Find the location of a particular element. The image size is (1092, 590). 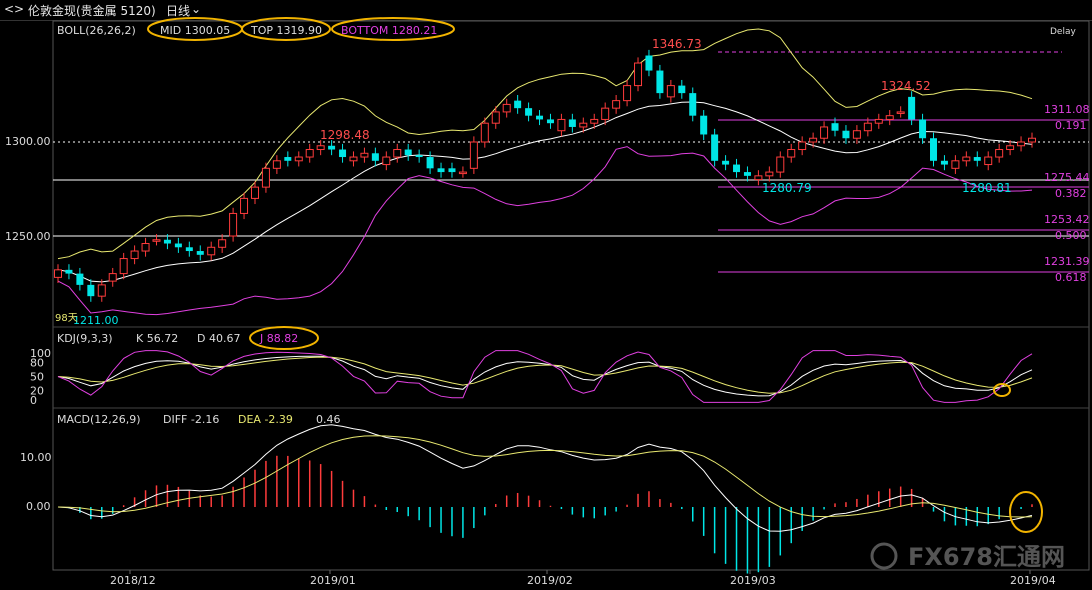

boll-name: BOLL(26,26,2) is located at coordinates (96, 30).